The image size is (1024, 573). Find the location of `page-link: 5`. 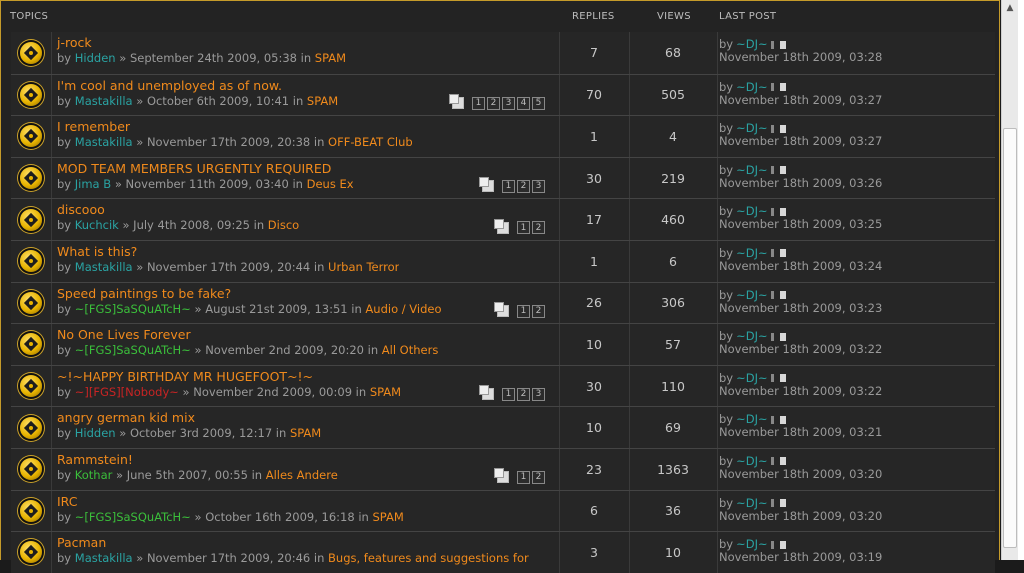

page-link: 5 is located at coordinates (538, 103).